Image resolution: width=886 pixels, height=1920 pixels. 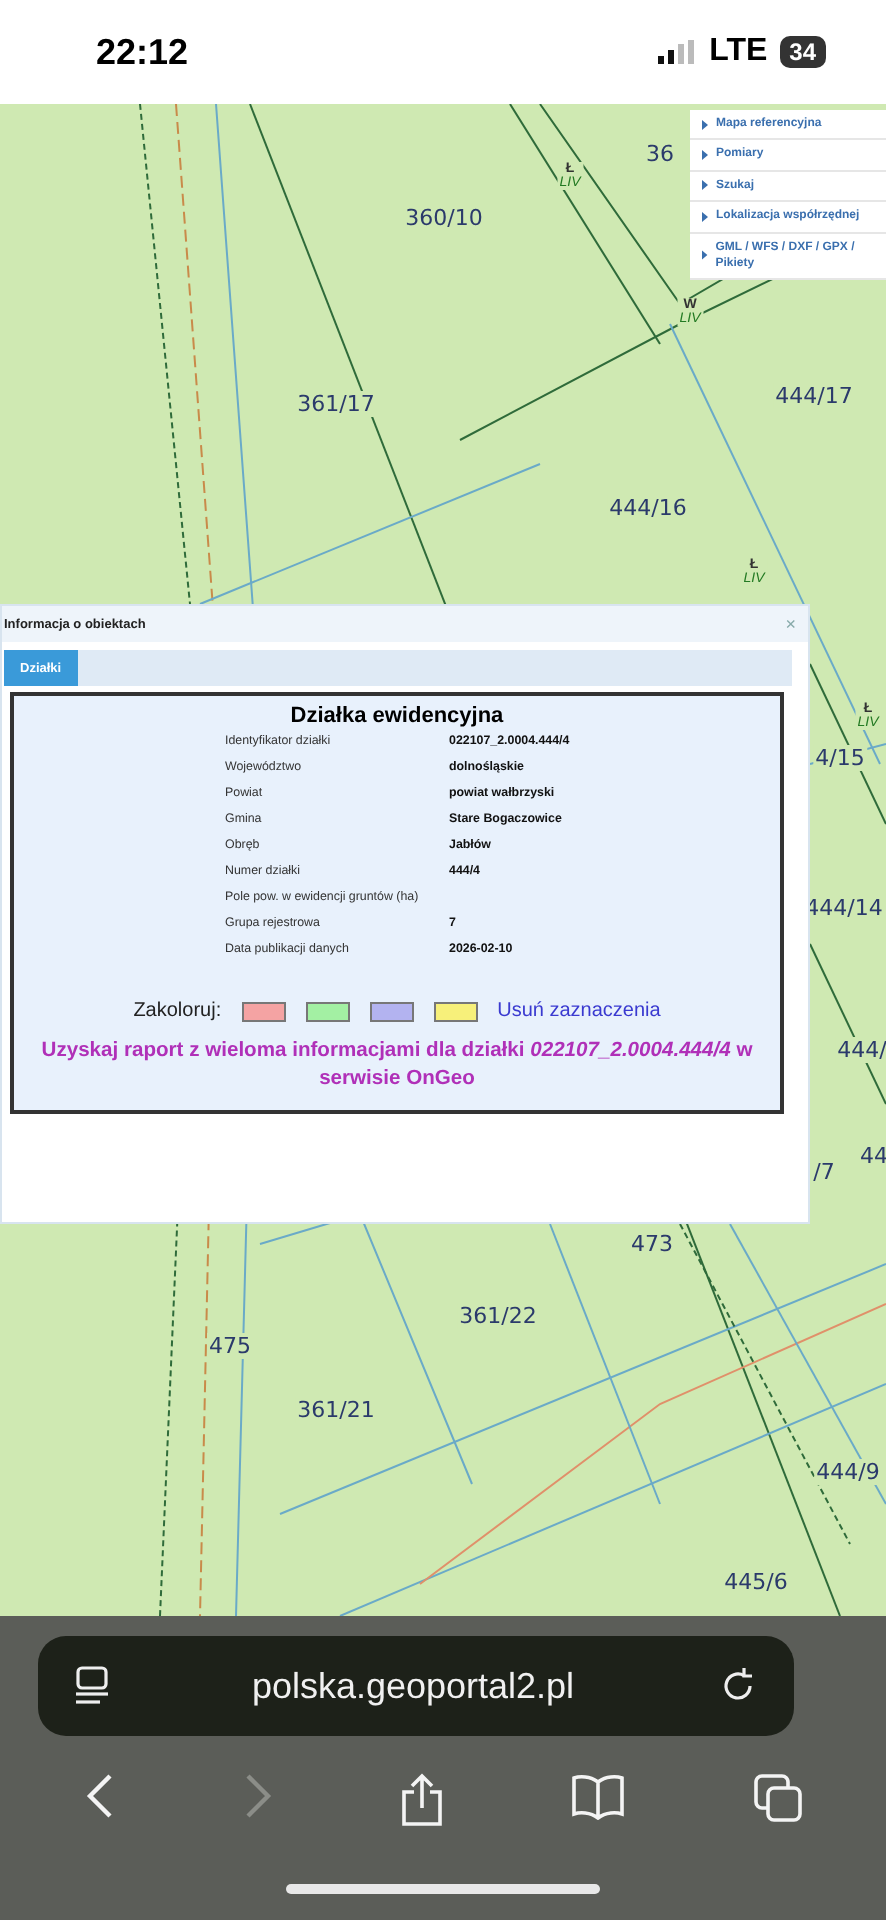 What do you see at coordinates (848, 1472) in the screenshot?
I see `parcel-number: 444/9` at bounding box center [848, 1472].